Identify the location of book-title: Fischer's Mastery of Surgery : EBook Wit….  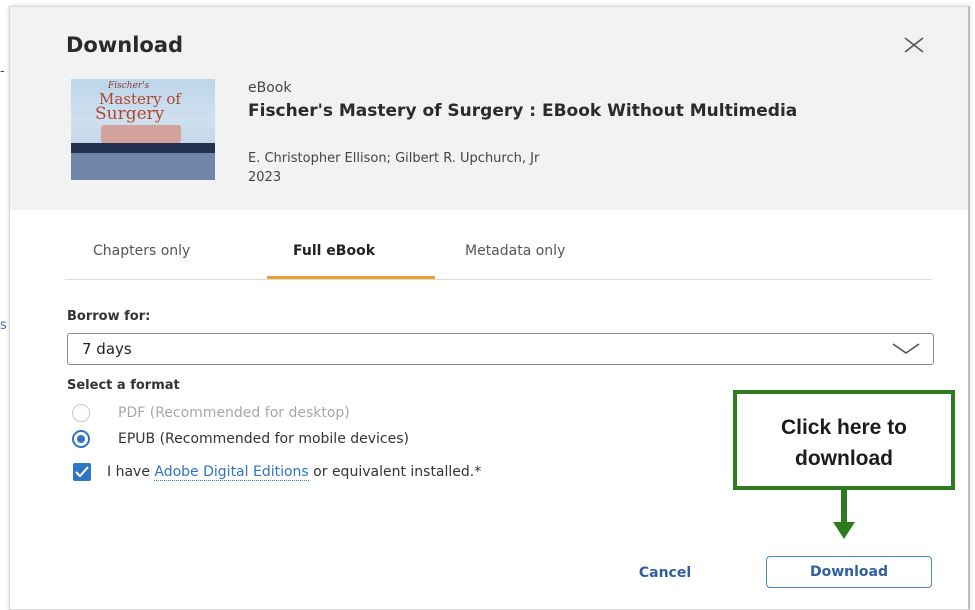
(523, 111).